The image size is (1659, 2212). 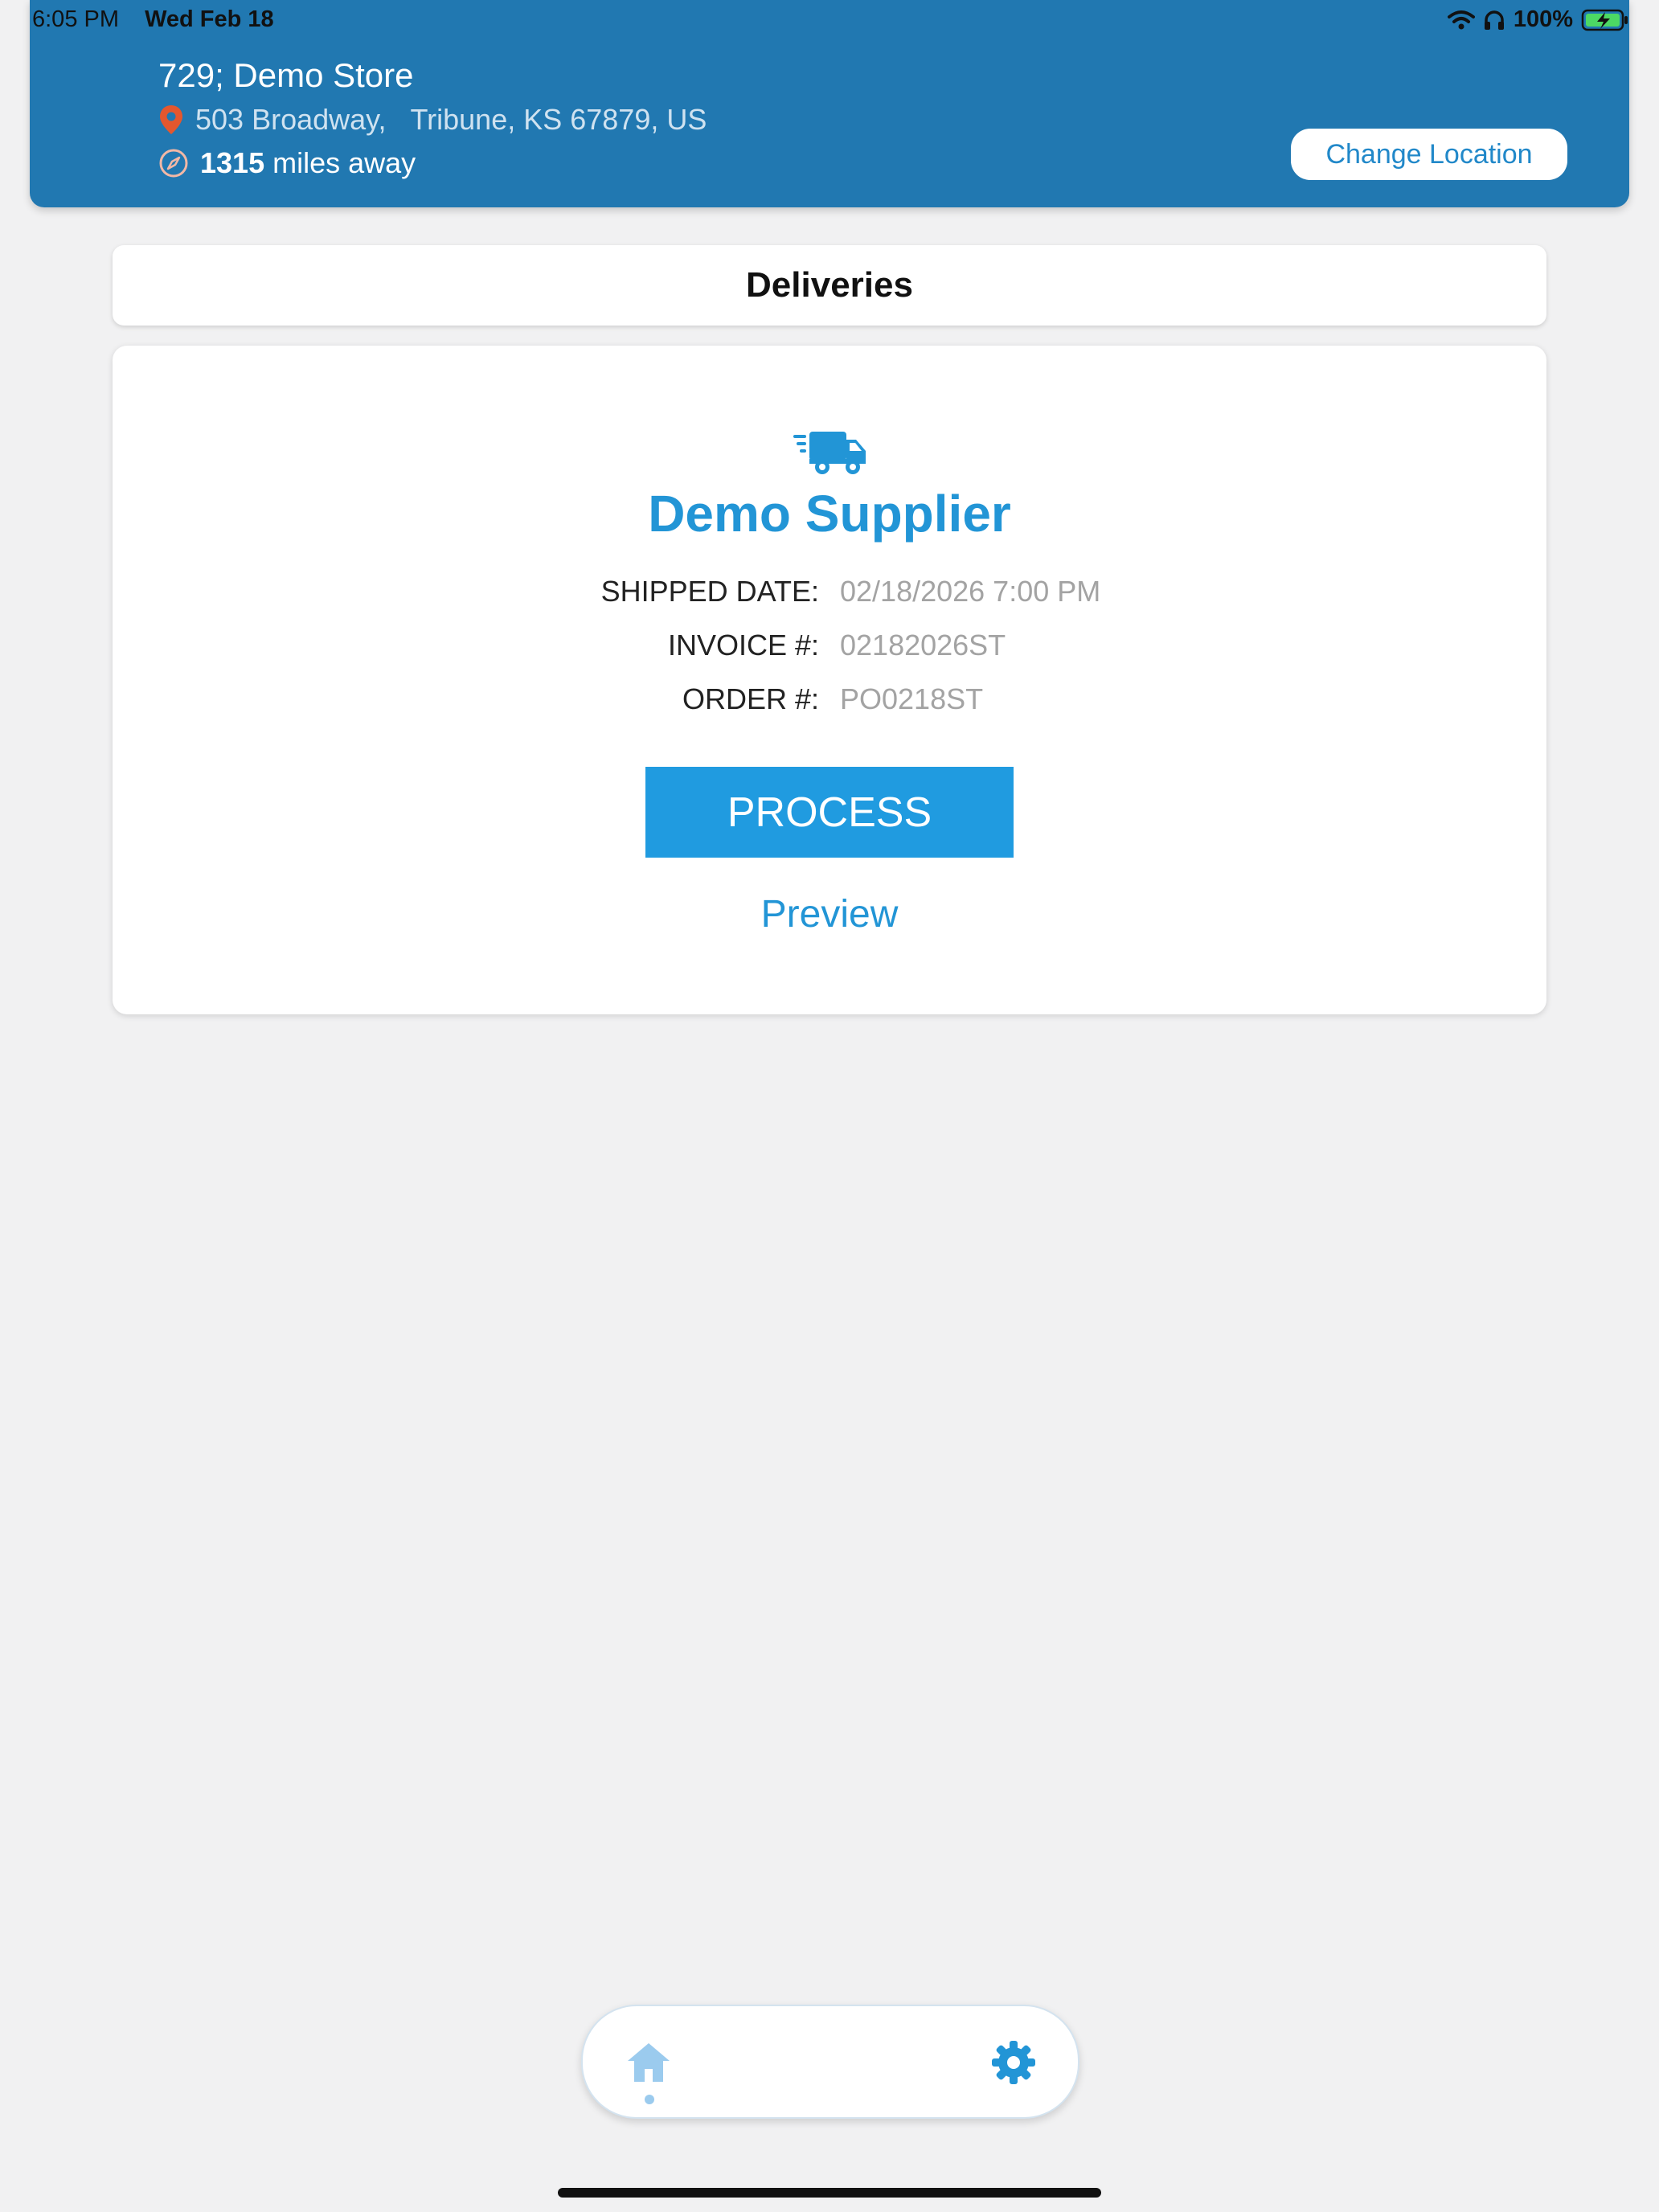 What do you see at coordinates (1461, 19) in the screenshot?
I see `wifi-icon` at bounding box center [1461, 19].